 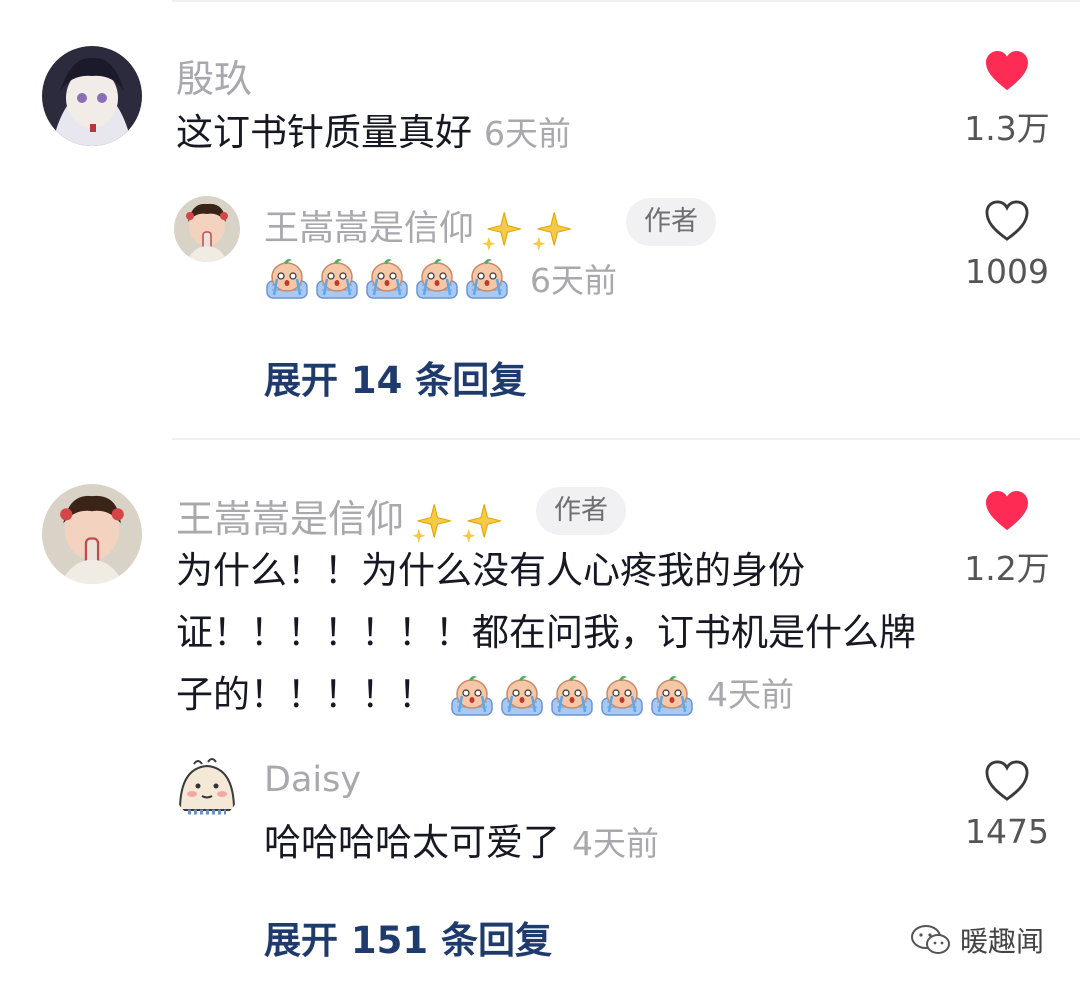 What do you see at coordinates (408, 937) in the screenshot?
I see `expand-replies-link: 展开 151 条回复` at bounding box center [408, 937].